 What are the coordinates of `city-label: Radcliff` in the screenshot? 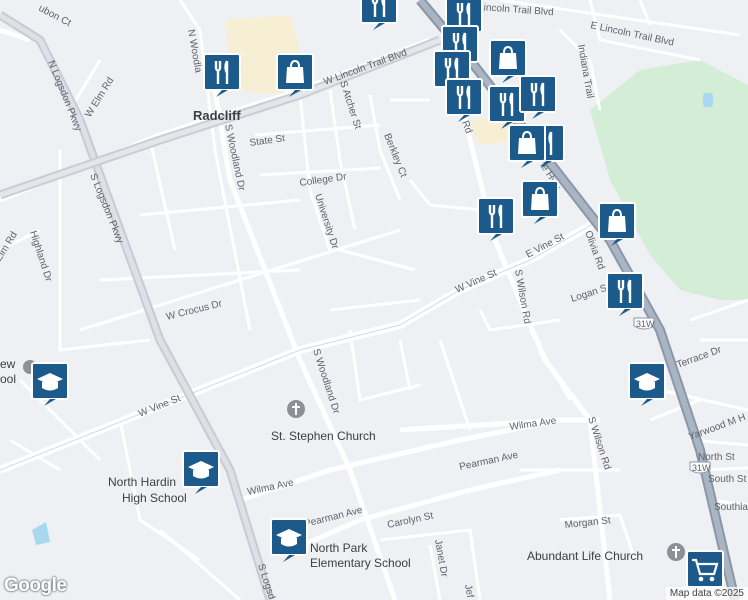 It's located at (217, 115).